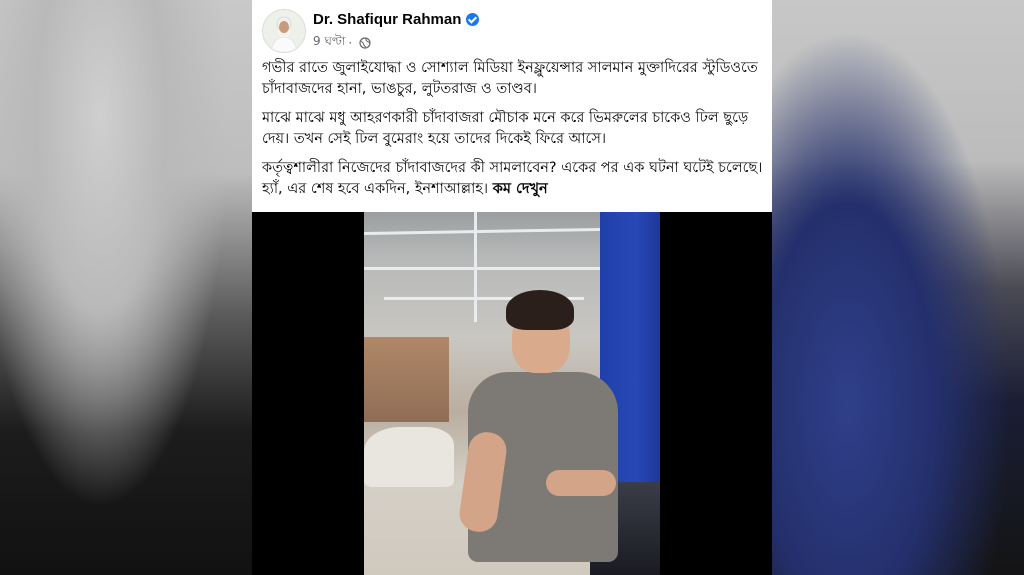 Image resolution: width=1024 pixels, height=575 pixels. What do you see at coordinates (406, 379) in the screenshot?
I see `background-shop` at bounding box center [406, 379].